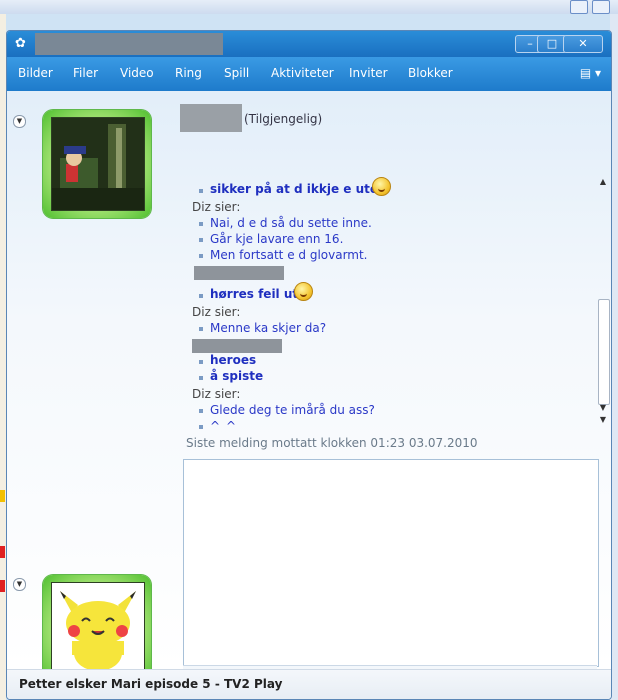 This screenshot has height=700, width=618. I want to click on pikachu-avatar-image, so click(98, 631).